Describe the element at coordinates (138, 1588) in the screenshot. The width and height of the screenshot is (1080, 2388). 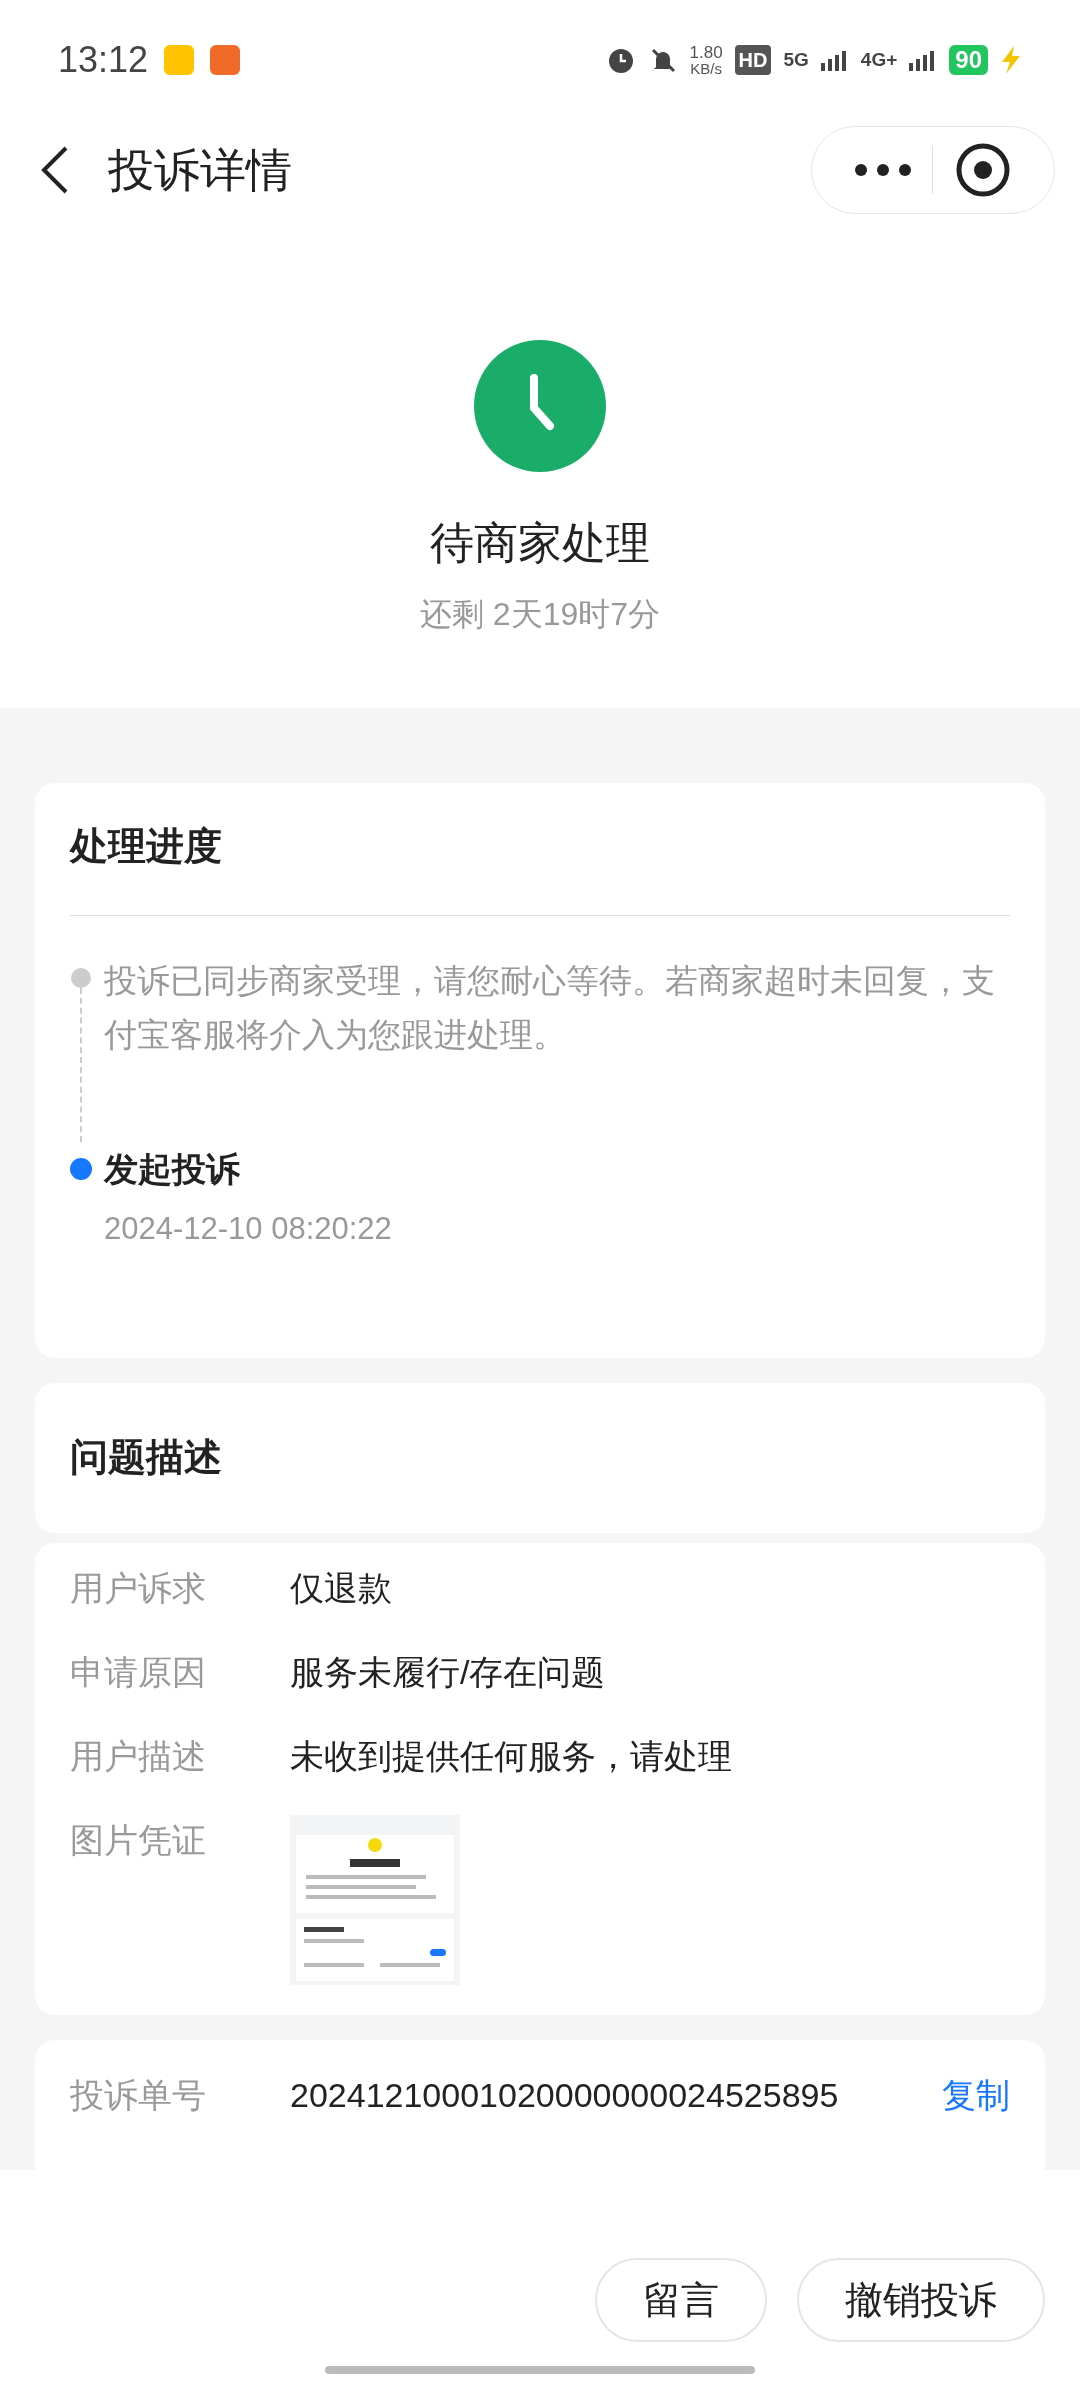
I see `field-label: 用户诉求` at that location.